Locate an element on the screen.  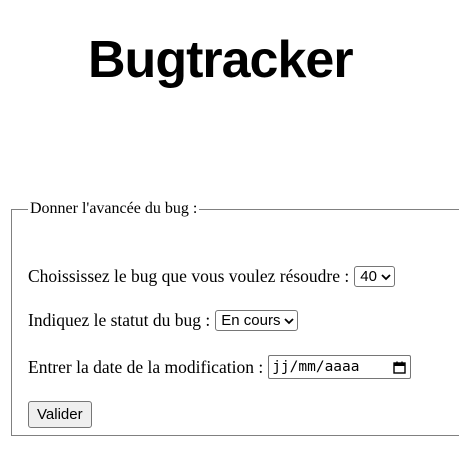
status-select-row: Indiquez le statut du bug : En cours is located at coordinates (163, 320).